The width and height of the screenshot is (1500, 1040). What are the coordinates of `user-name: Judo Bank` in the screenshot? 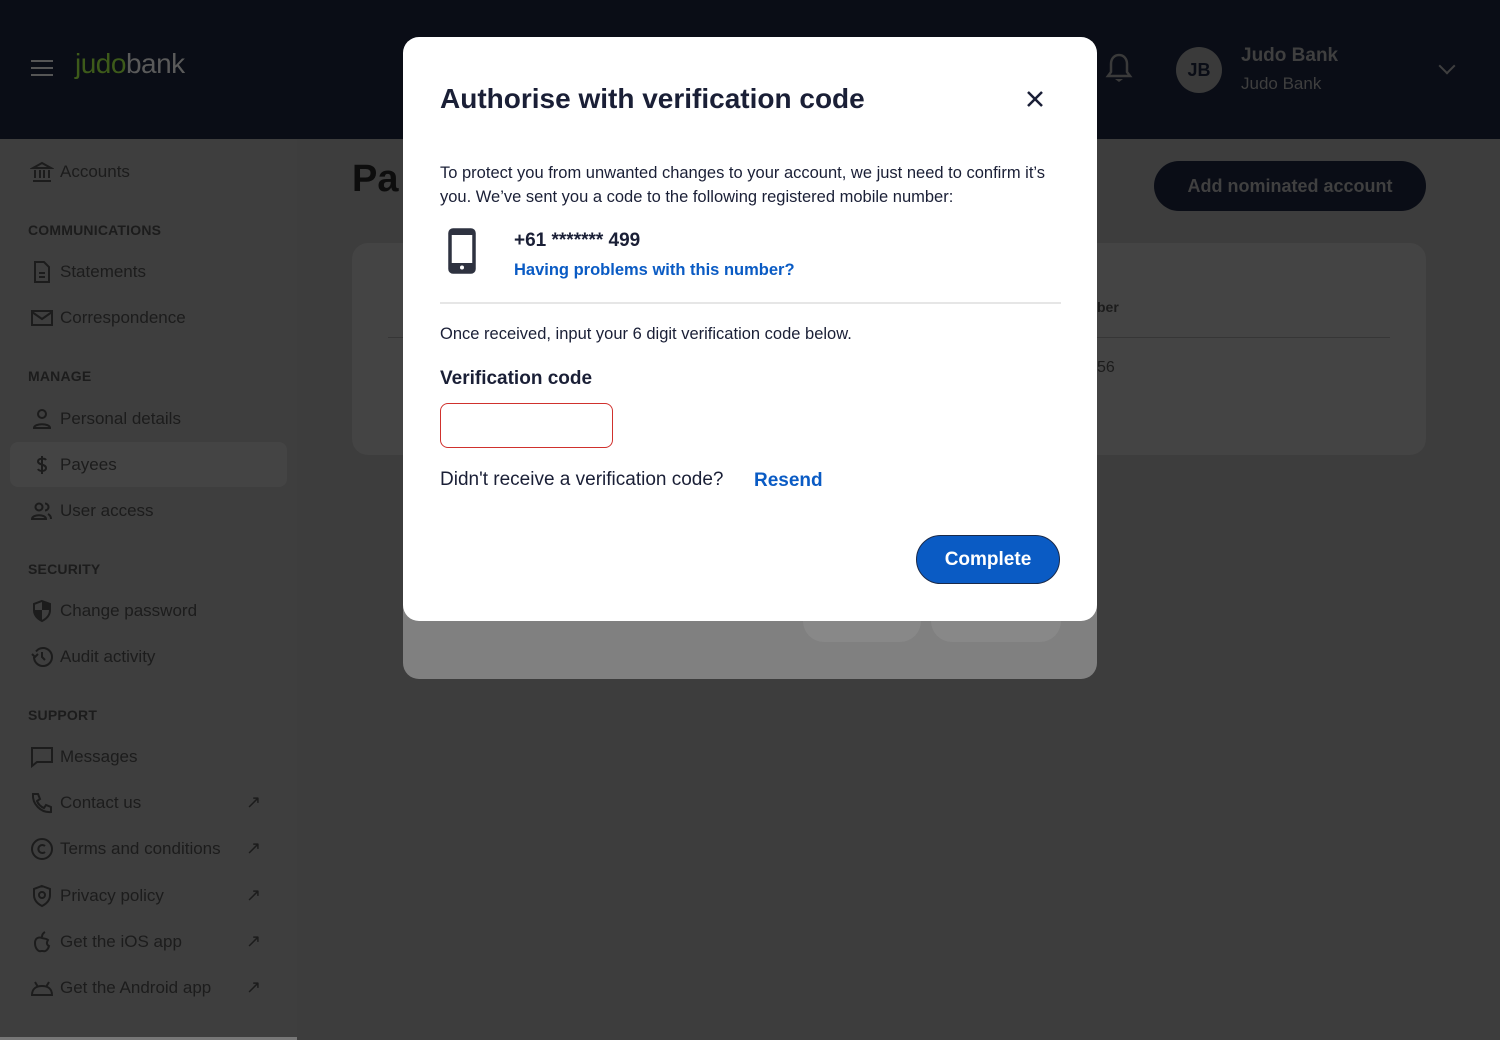 It's located at (1290, 55).